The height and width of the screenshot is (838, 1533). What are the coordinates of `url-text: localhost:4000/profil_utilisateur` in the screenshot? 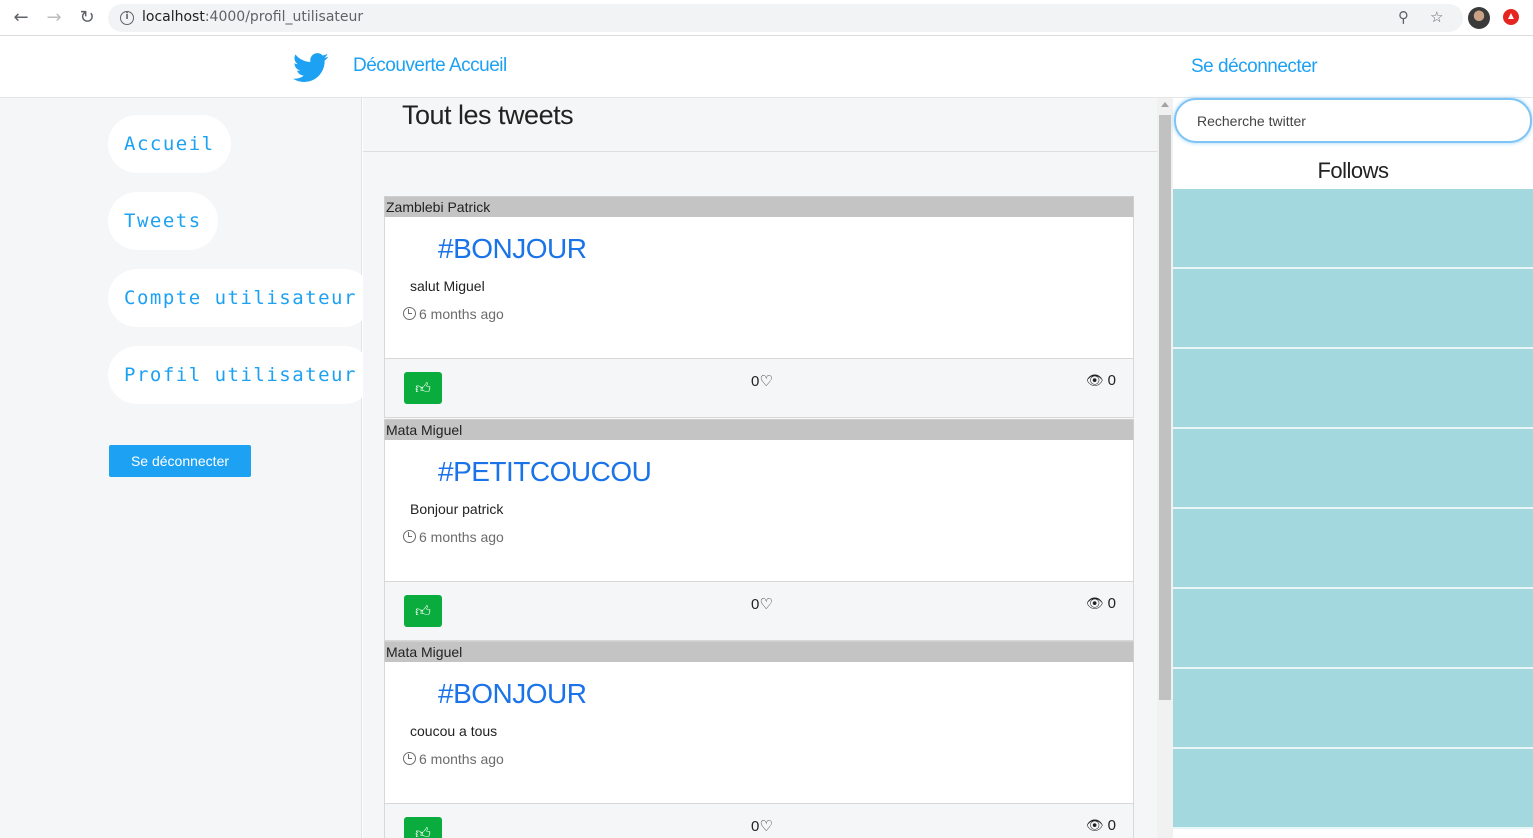 It's located at (252, 17).